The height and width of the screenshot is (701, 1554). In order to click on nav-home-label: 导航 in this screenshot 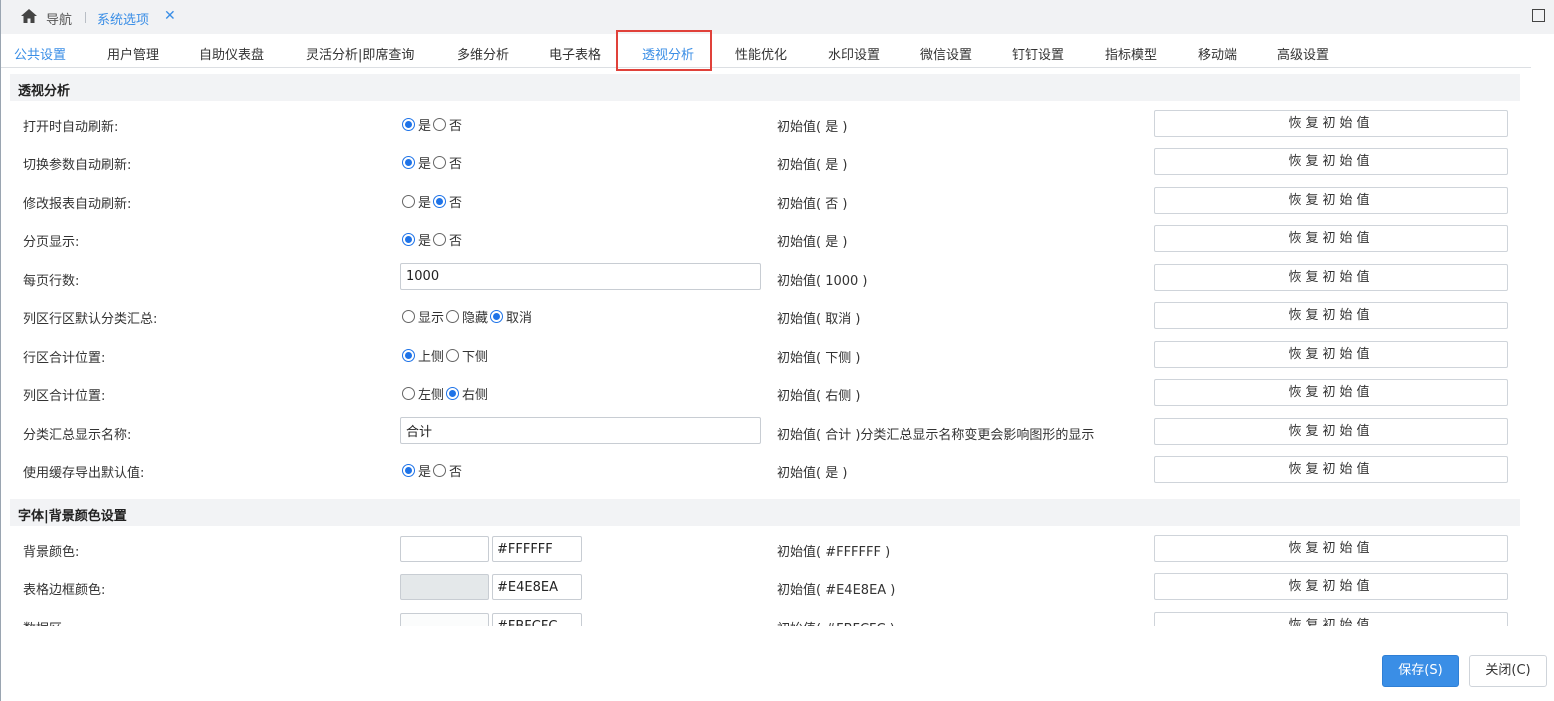, I will do `click(59, 18)`.